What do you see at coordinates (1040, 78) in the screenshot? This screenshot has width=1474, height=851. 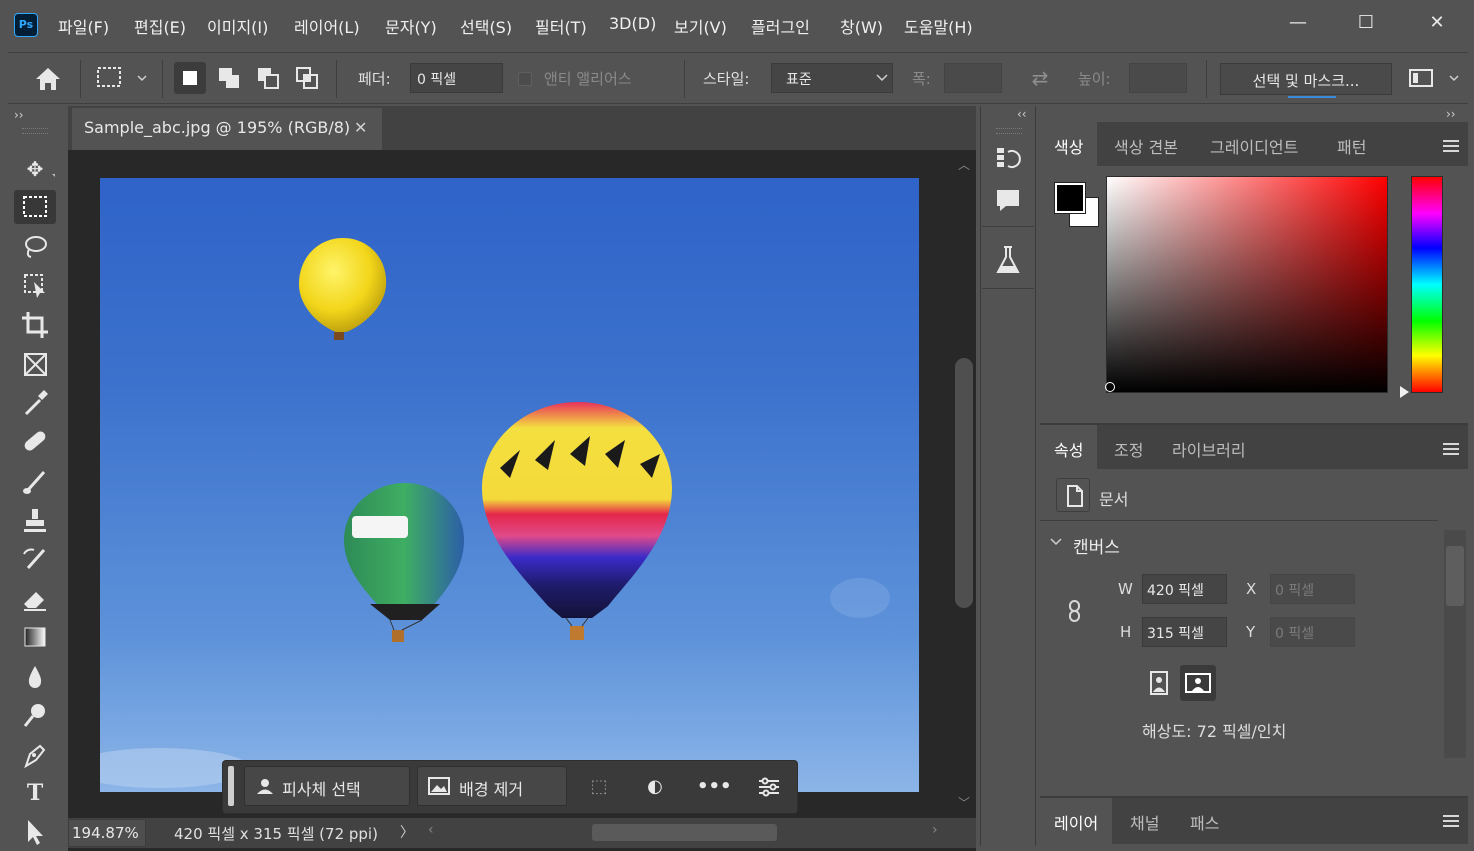 I see `swap-dimensions-icon: ⇄` at bounding box center [1040, 78].